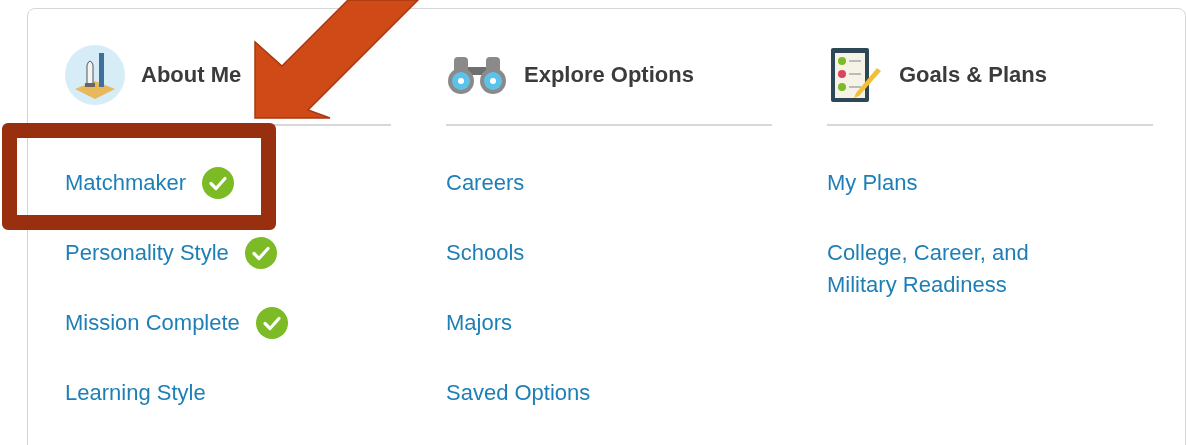 This screenshot has width=1186, height=445. I want to click on rocket-launch-icon, so click(95, 74).